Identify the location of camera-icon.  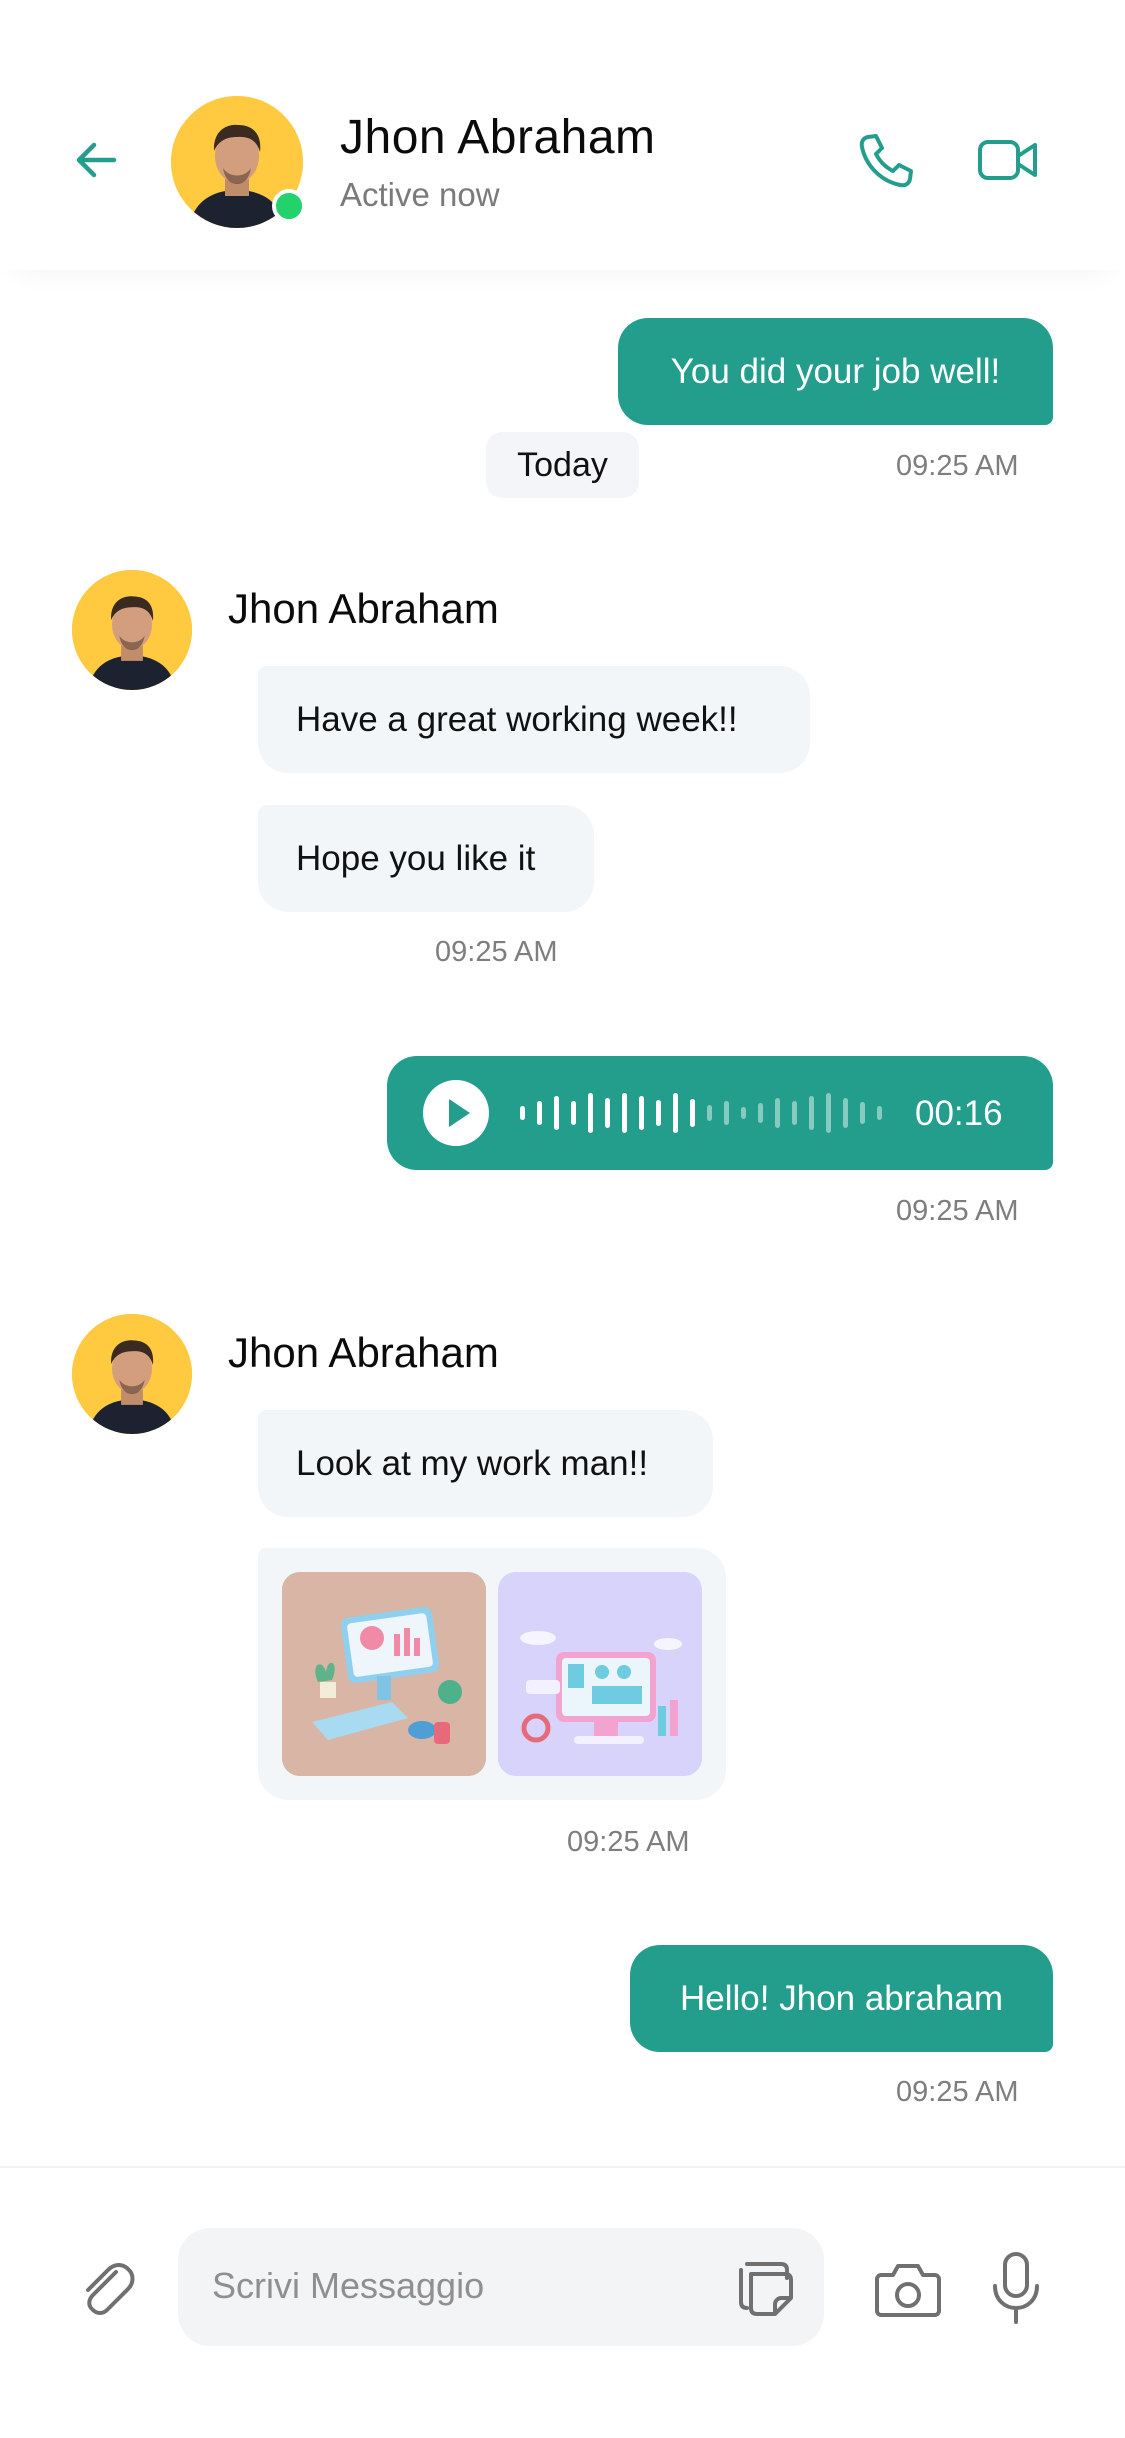
(908, 2288).